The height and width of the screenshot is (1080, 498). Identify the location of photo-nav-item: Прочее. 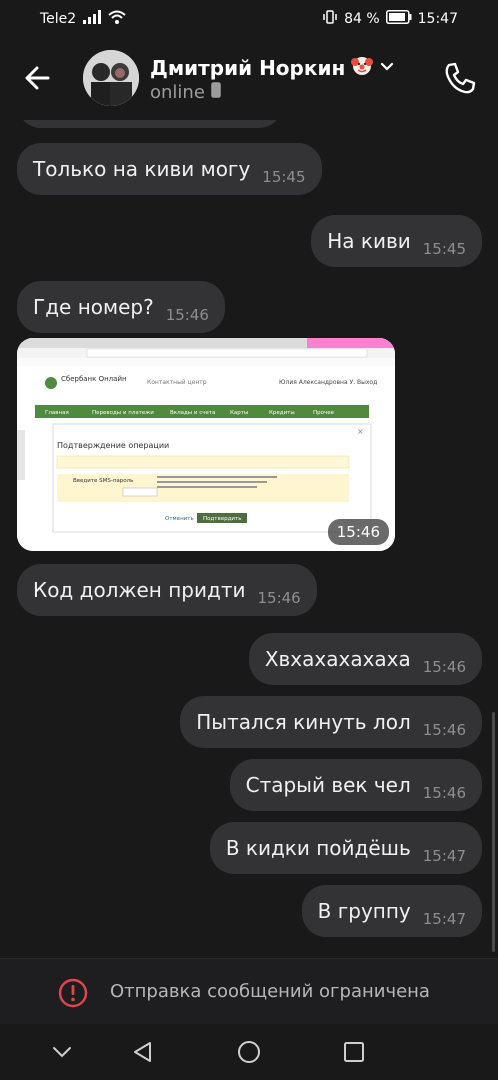
(324, 413).